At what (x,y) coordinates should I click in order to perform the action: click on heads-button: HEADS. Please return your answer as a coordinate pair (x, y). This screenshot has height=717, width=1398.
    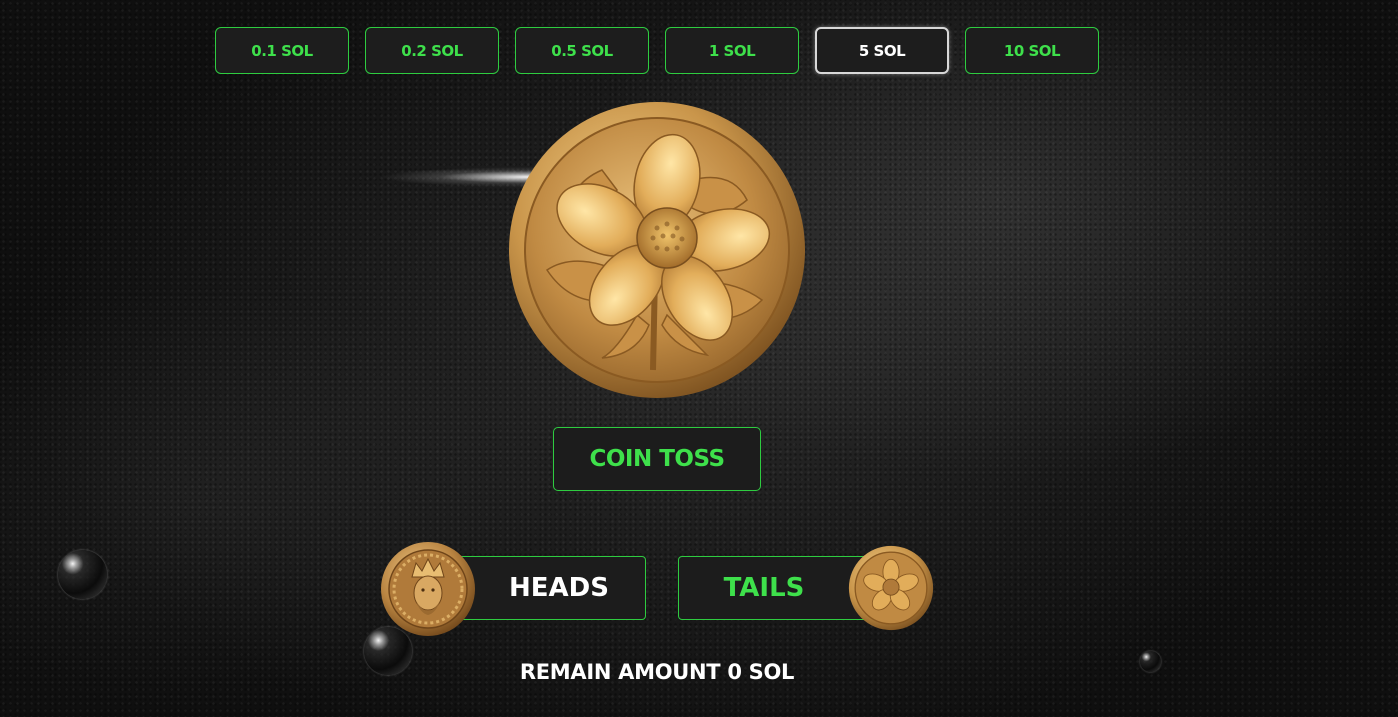
    Looking at the image, I should click on (548, 588).